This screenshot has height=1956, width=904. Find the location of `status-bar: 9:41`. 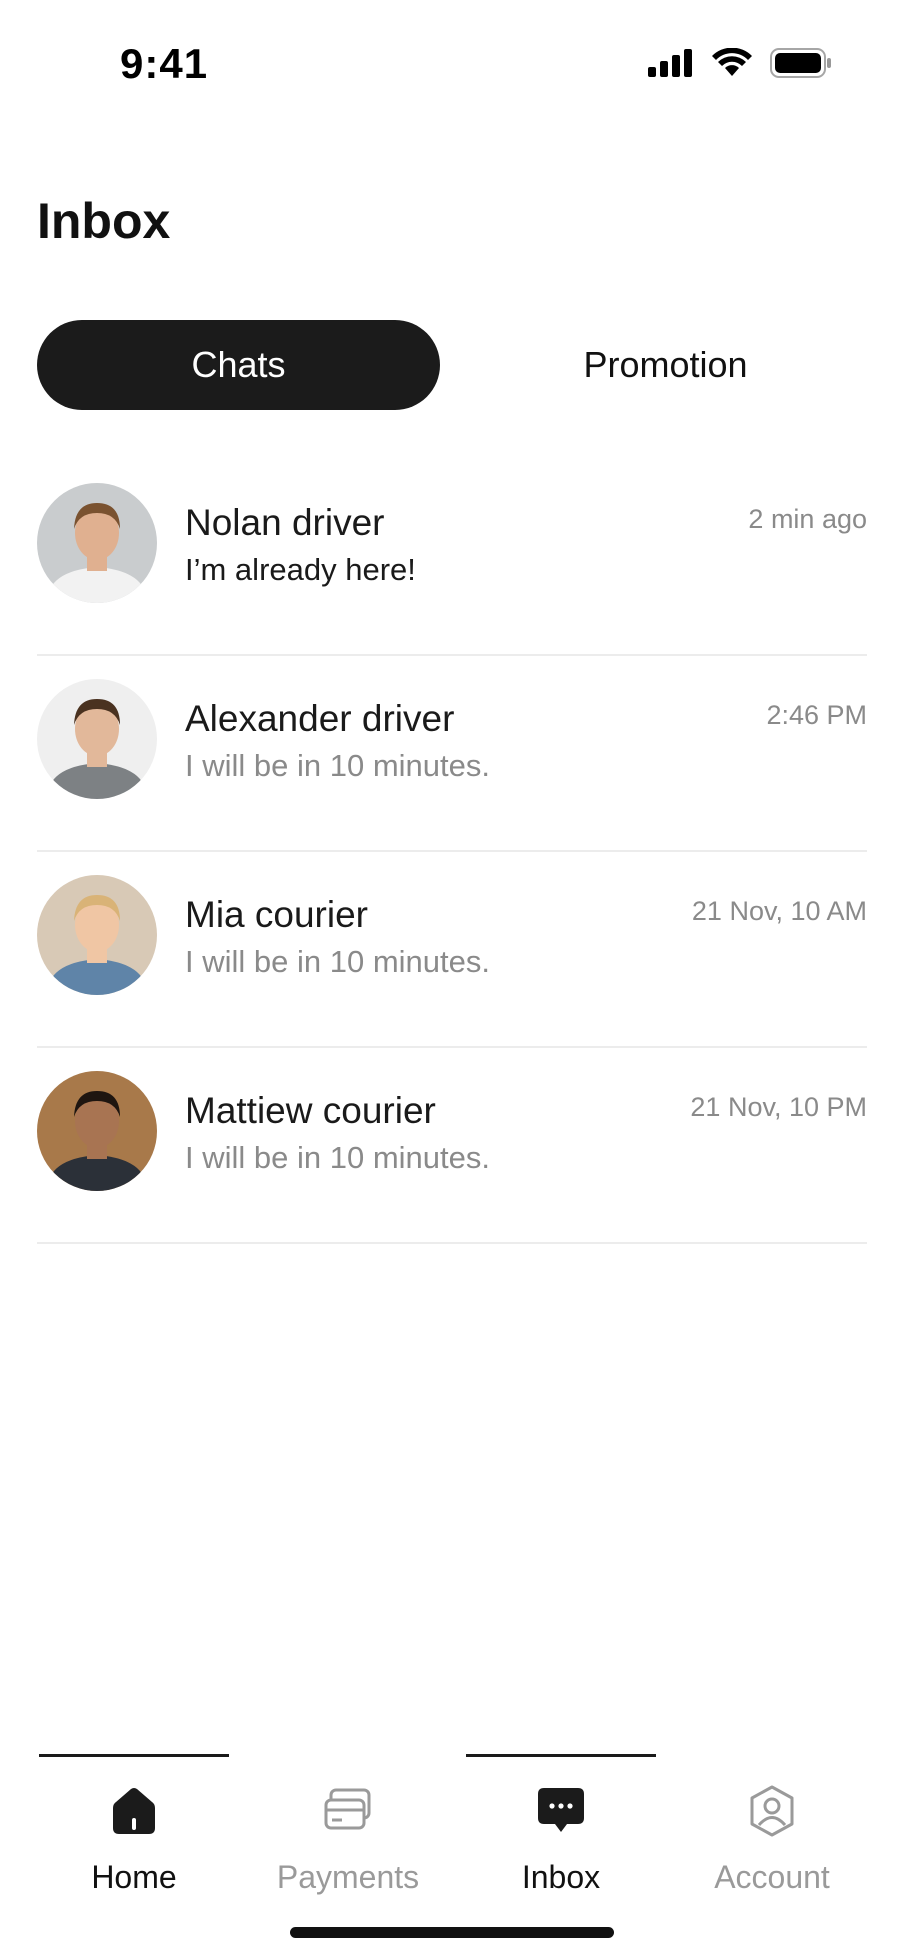

status-bar: 9:41 is located at coordinates (452, 70).